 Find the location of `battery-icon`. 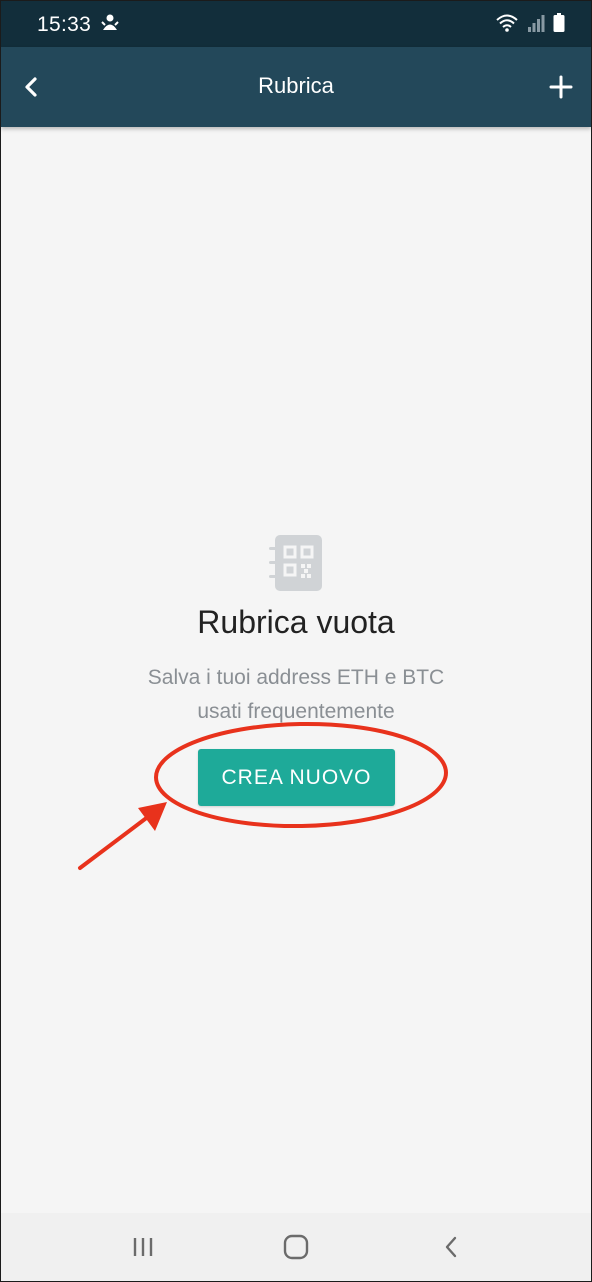

battery-icon is located at coordinates (559, 25).